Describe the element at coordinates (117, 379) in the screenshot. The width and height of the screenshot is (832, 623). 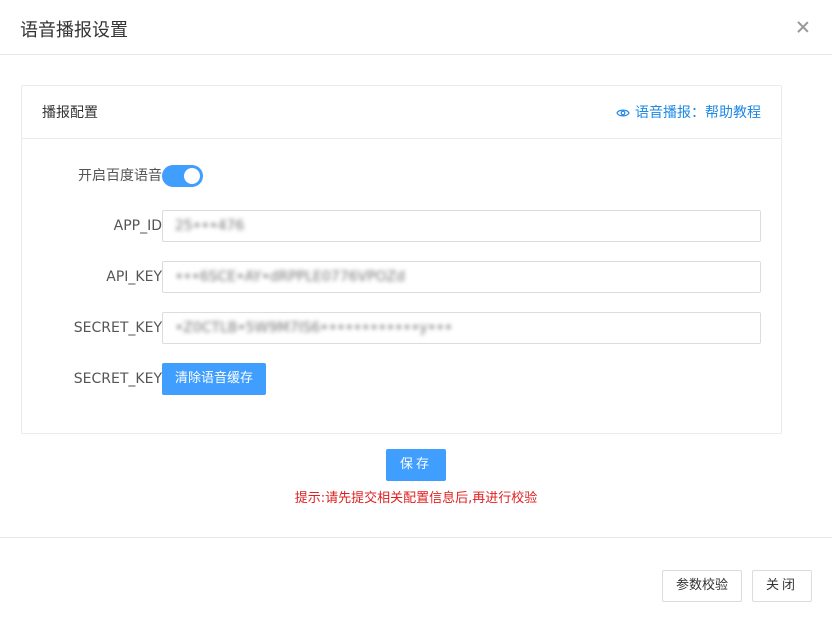
I see `clear-cache-label: SECRET_KEY` at that location.